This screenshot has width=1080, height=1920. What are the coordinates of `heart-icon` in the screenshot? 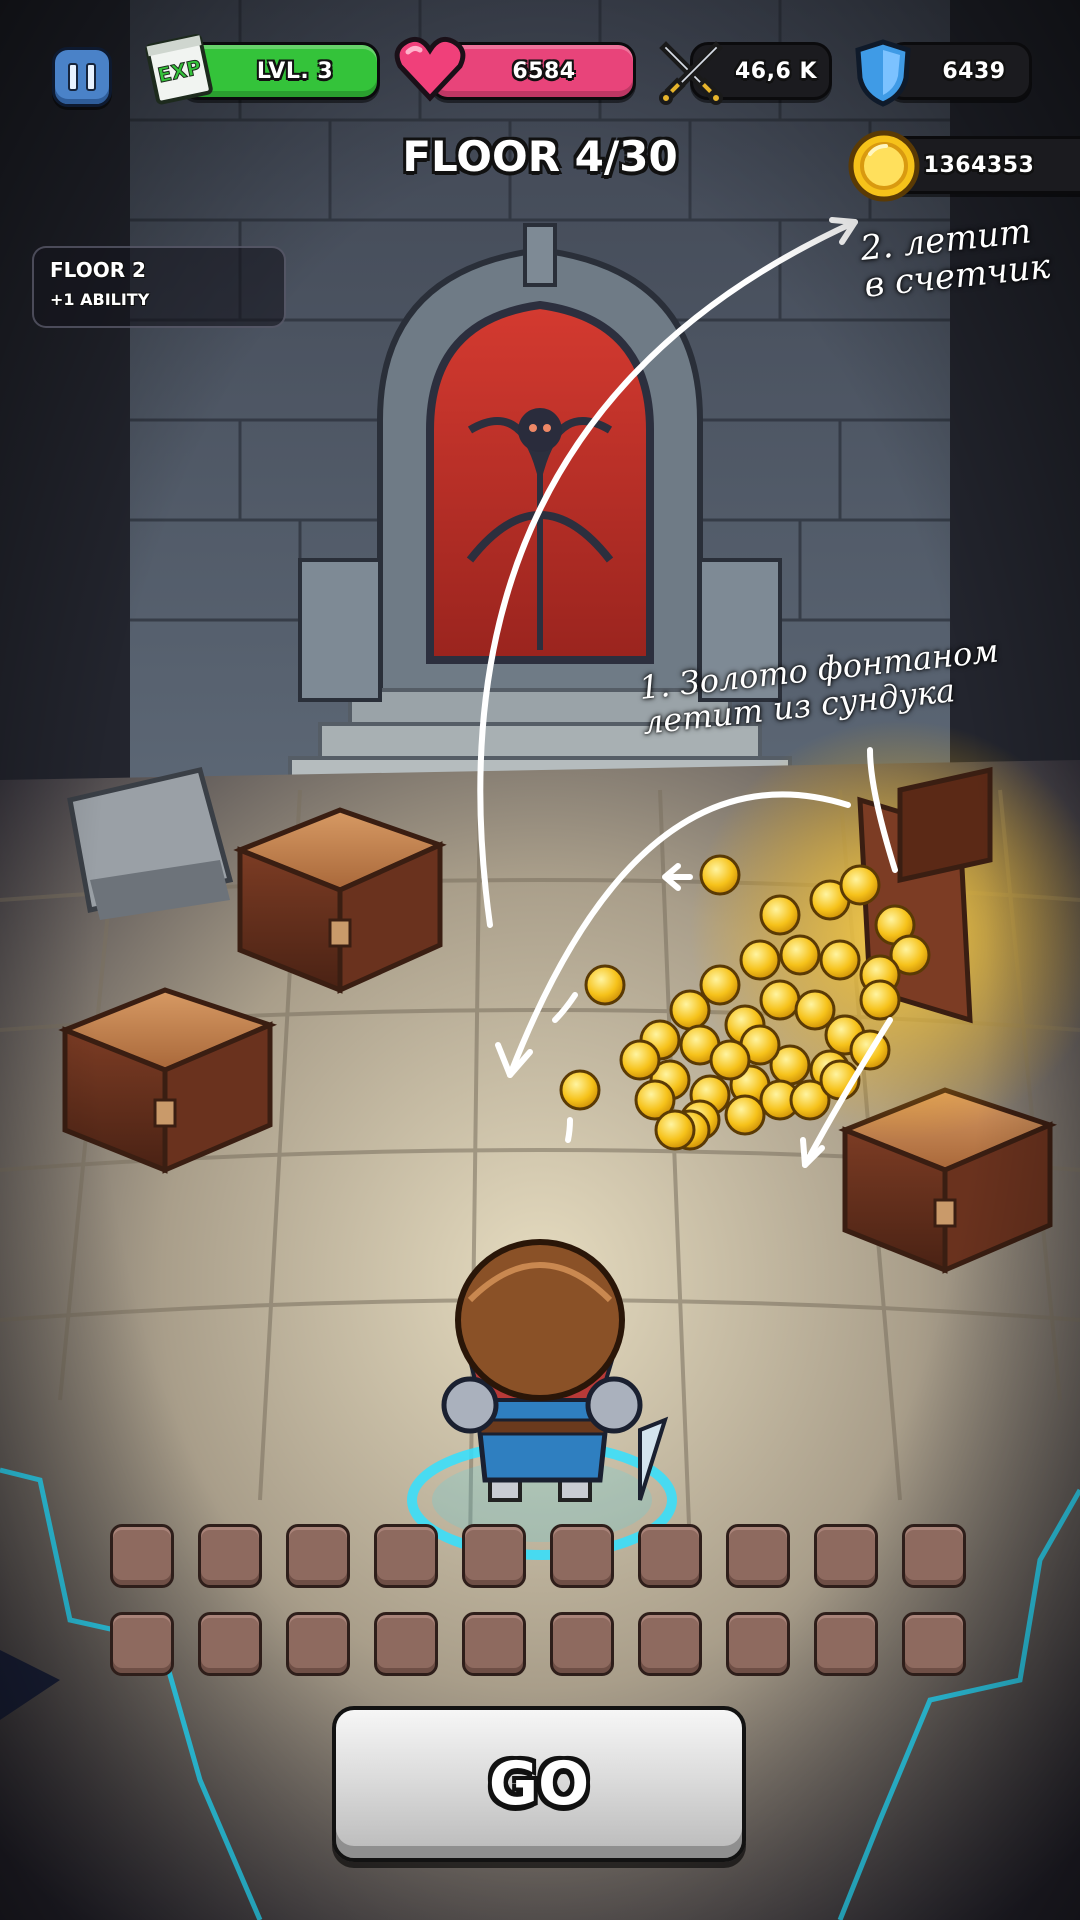 It's located at (430, 69).